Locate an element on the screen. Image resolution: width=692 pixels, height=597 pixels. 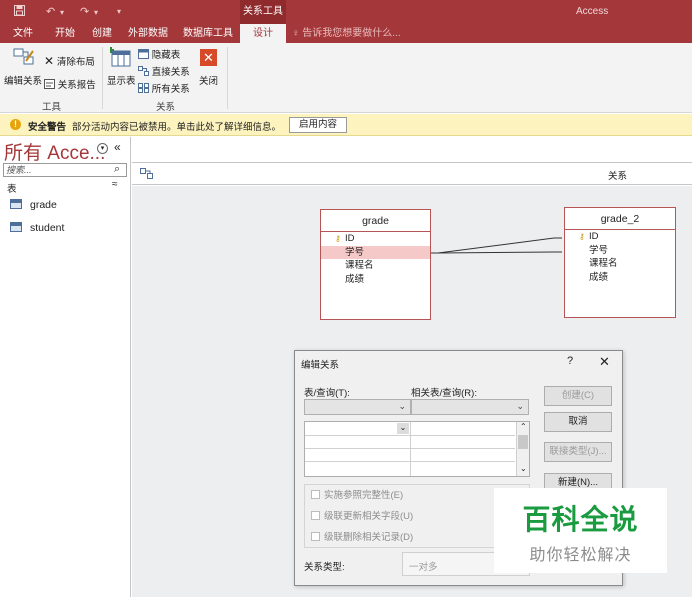
direct-relationships-button: 直接关系 is located at coordinates (164, 71).